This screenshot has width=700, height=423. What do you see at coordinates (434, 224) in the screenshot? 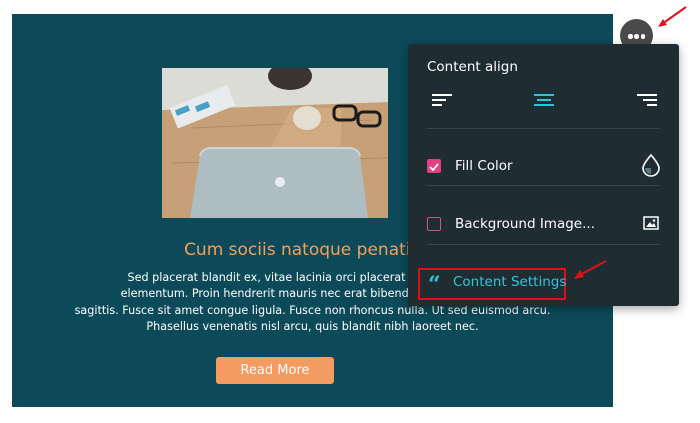
I see `background-image-checkbox` at bounding box center [434, 224].